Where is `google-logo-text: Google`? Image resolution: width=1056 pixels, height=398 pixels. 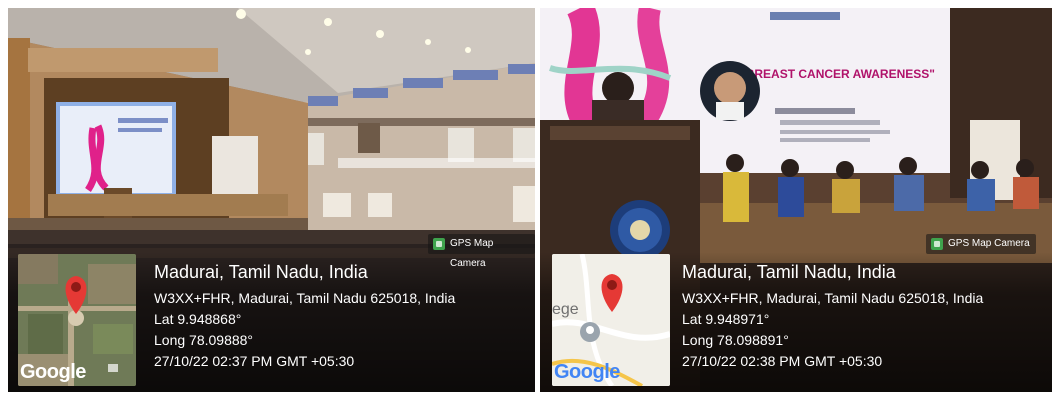 google-logo-text: Google is located at coordinates (587, 372).